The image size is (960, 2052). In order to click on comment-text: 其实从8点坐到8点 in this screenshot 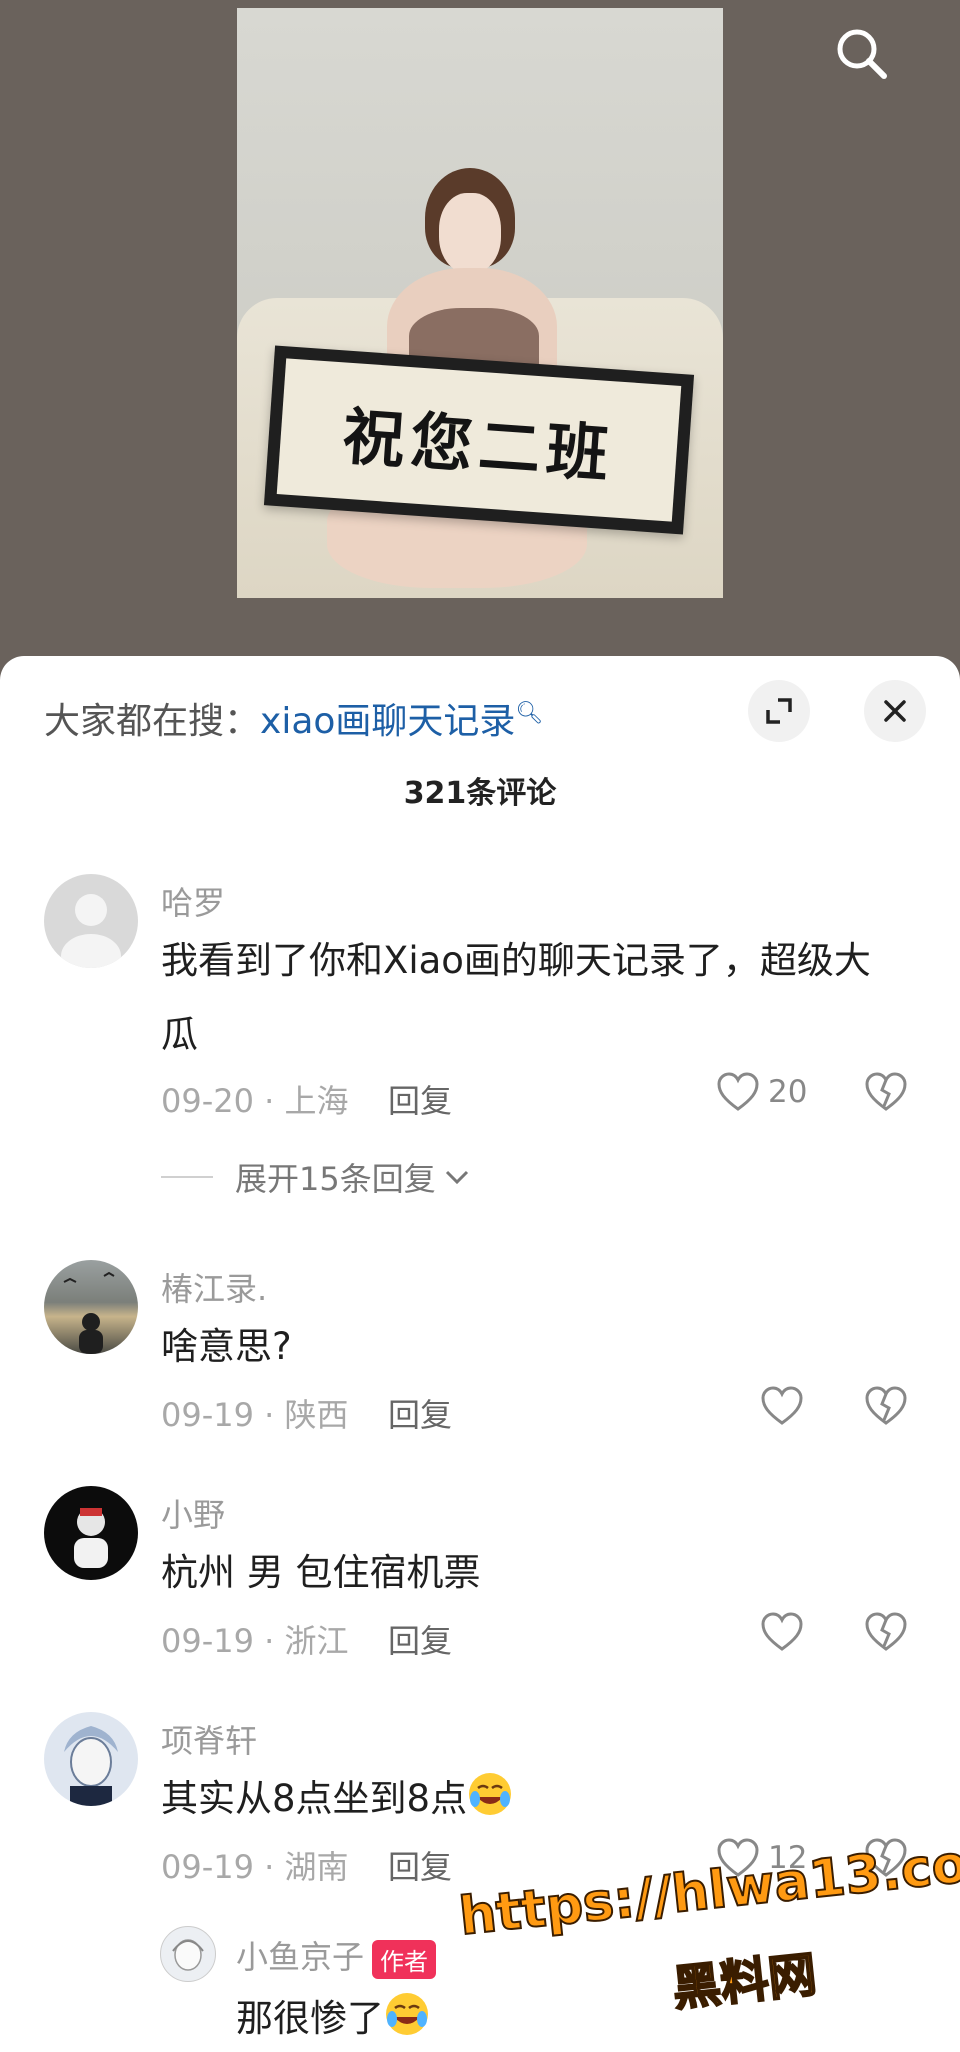, I will do `click(531, 1799)`.